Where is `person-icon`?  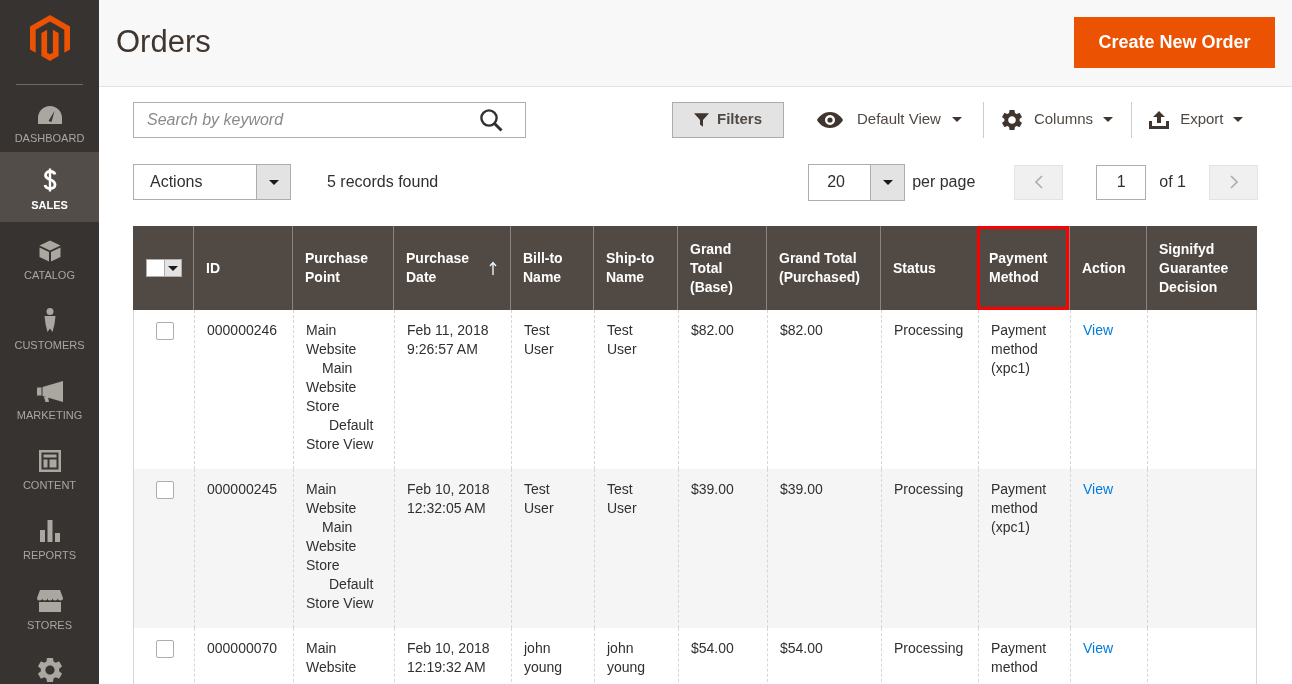
person-icon is located at coordinates (49, 320).